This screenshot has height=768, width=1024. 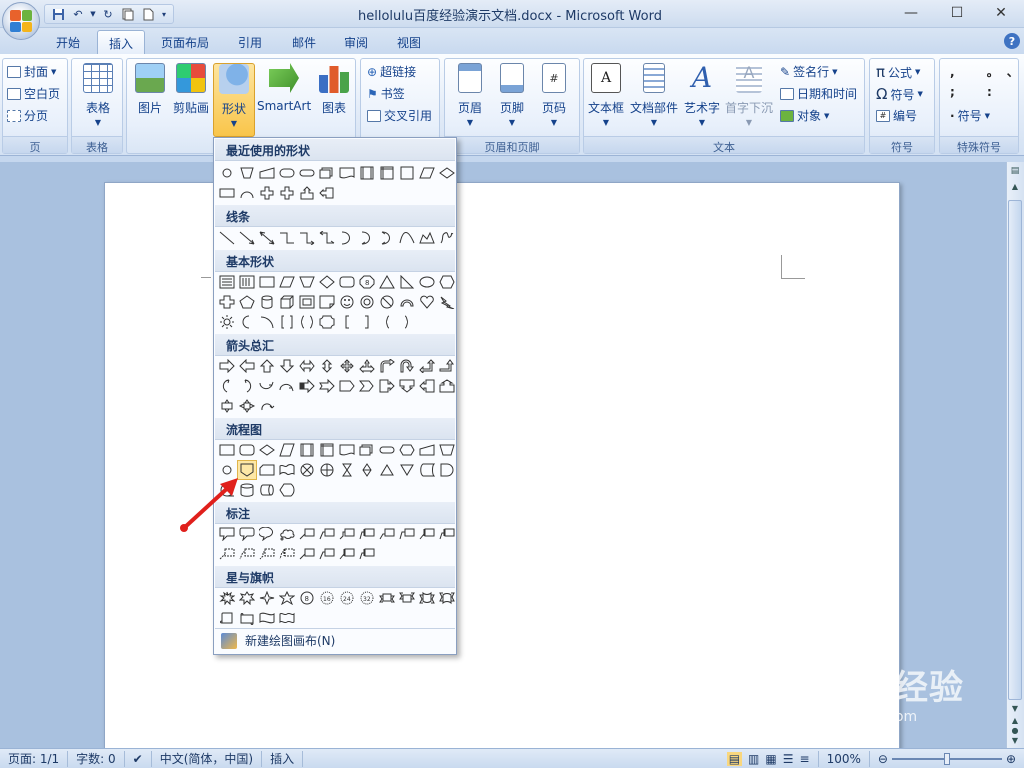 What do you see at coordinates (896, 115) in the screenshot?
I see `numbering-button: # 编号` at bounding box center [896, 115].